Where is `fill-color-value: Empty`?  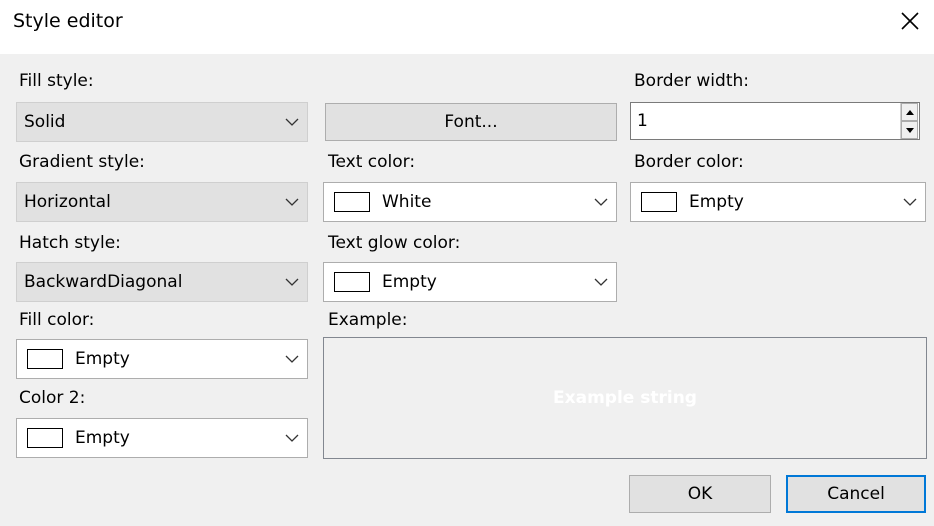 fill-color-value: Empty is located at coordinates (102, 359).